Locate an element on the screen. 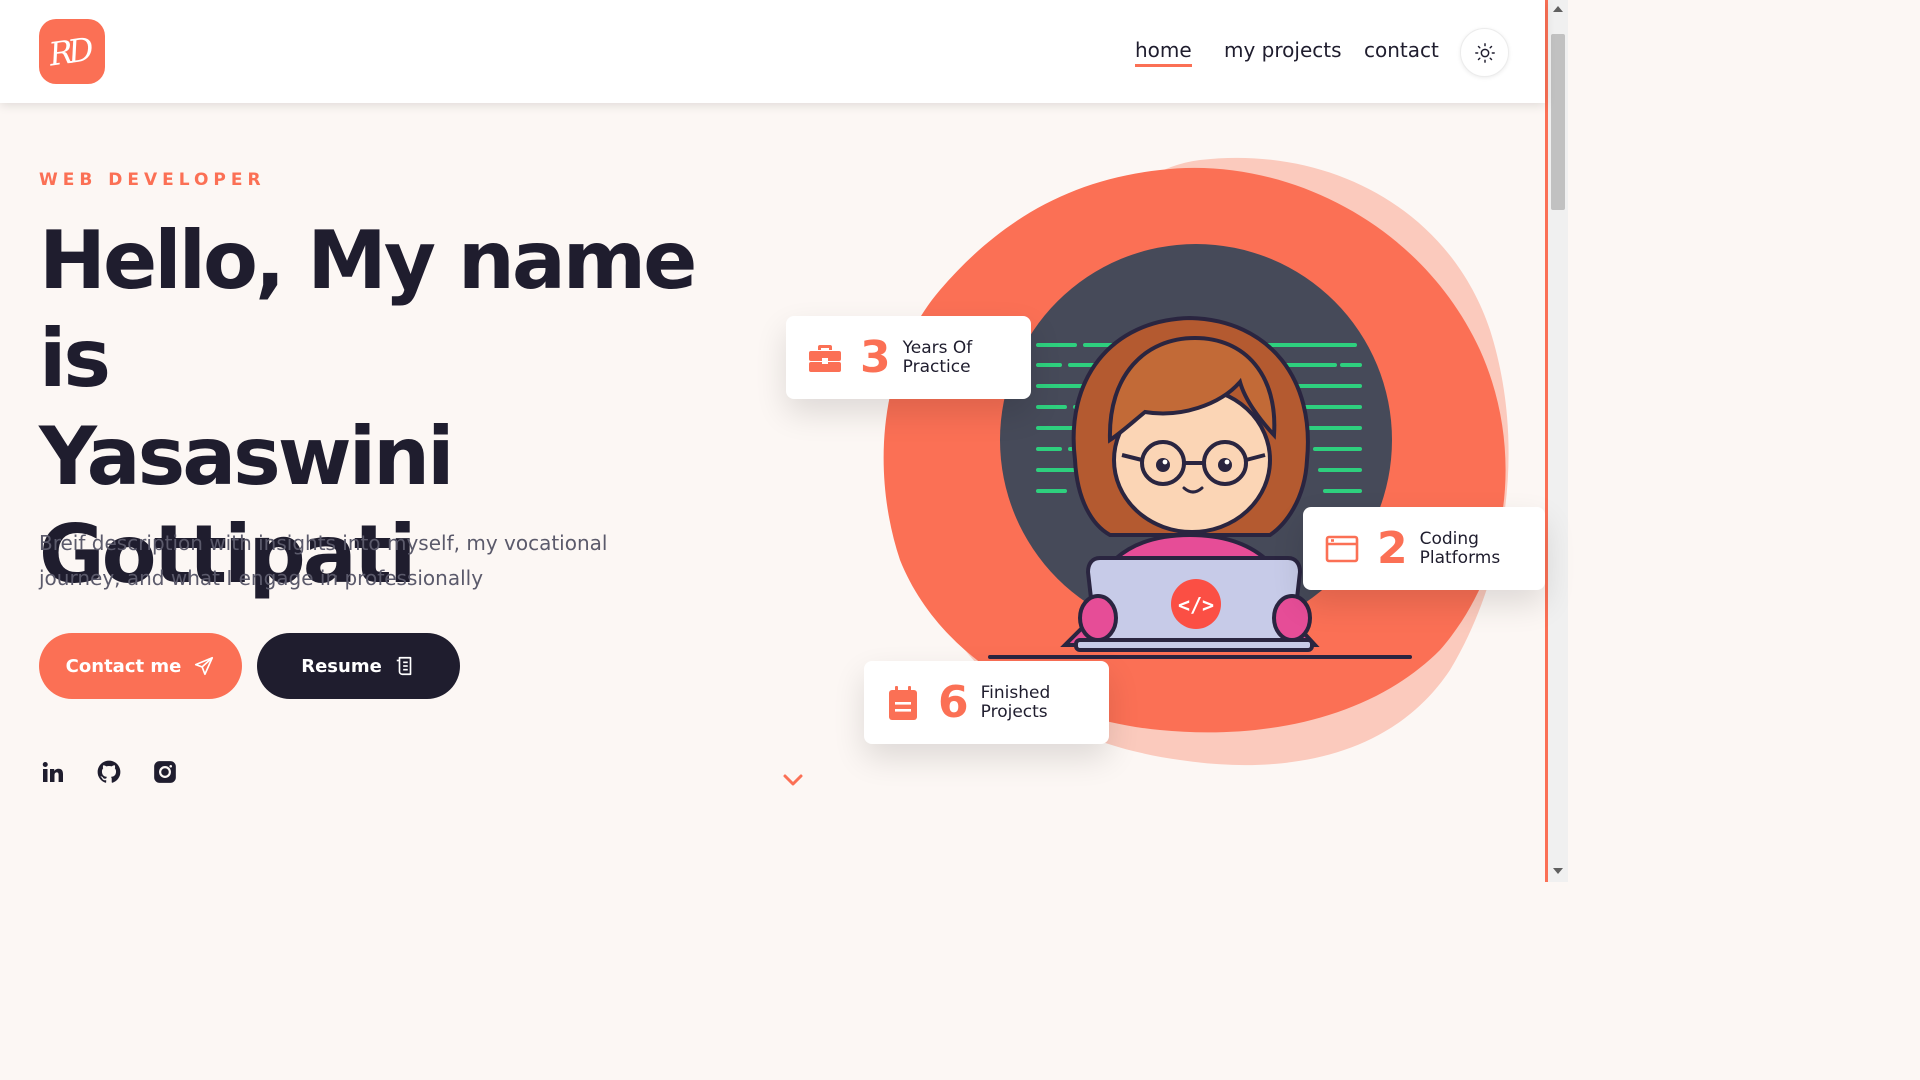 This screenshot has width=1920, height=1080. scroll-up-arrow is located at coordinates (1558, 9).